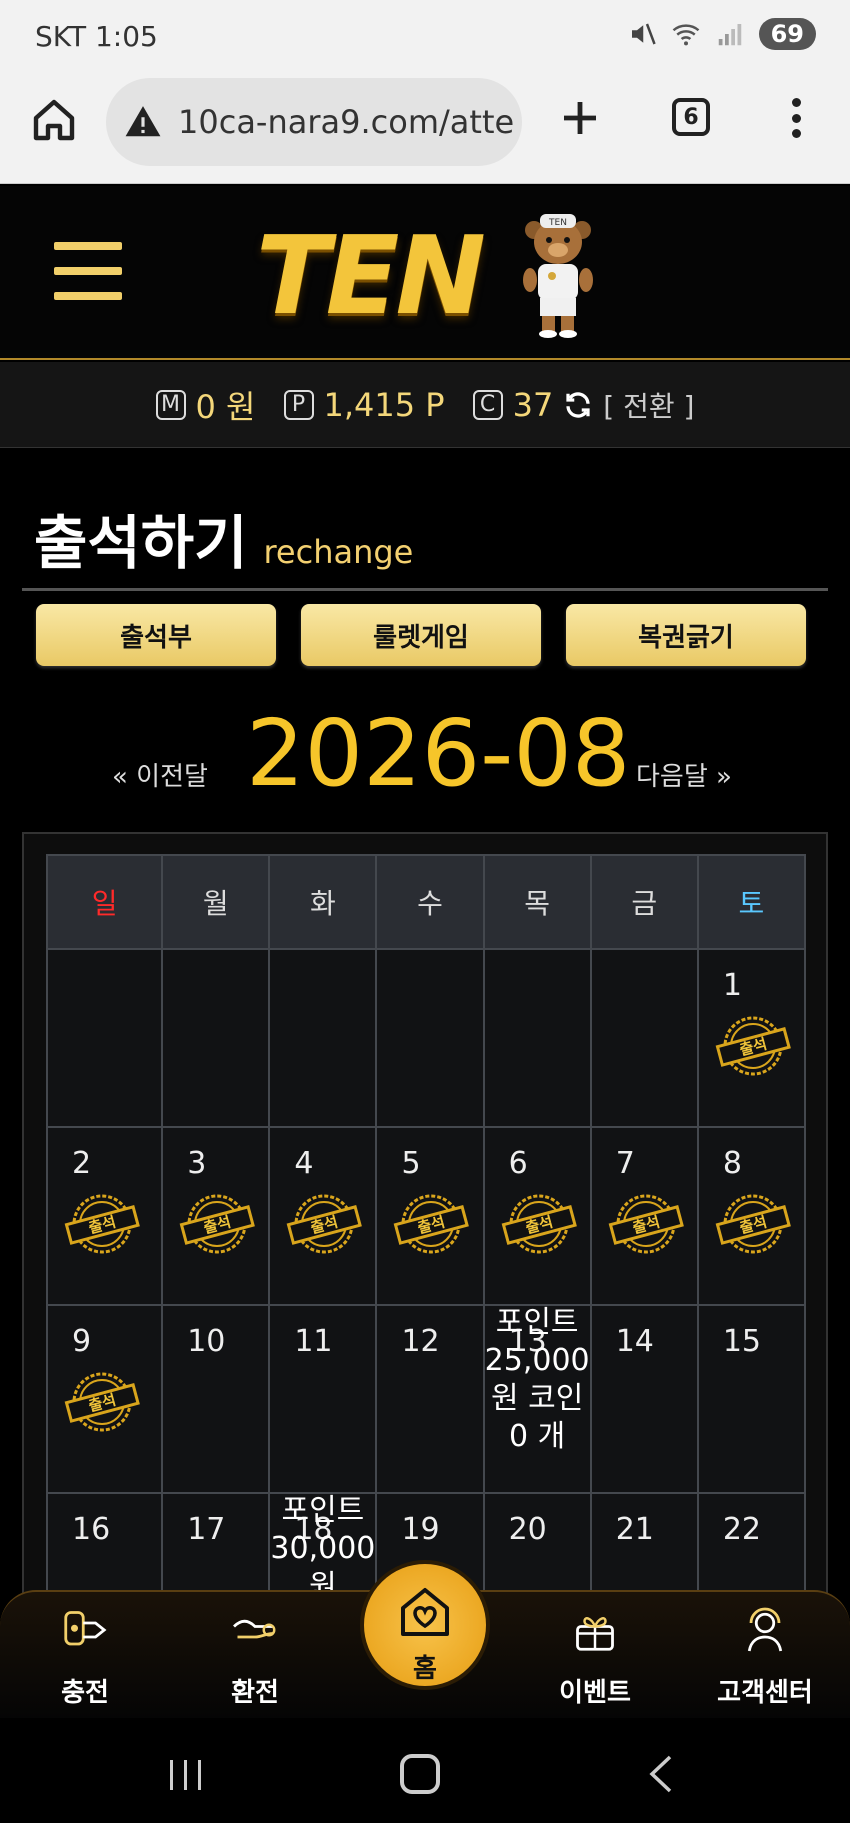 Image resolution: width=850 pixels, height=1823 pixels. What do you see at coordinates (796, 118) in the screenshot?
I see `browser-menu-icon` at bounding box center [796, 118].